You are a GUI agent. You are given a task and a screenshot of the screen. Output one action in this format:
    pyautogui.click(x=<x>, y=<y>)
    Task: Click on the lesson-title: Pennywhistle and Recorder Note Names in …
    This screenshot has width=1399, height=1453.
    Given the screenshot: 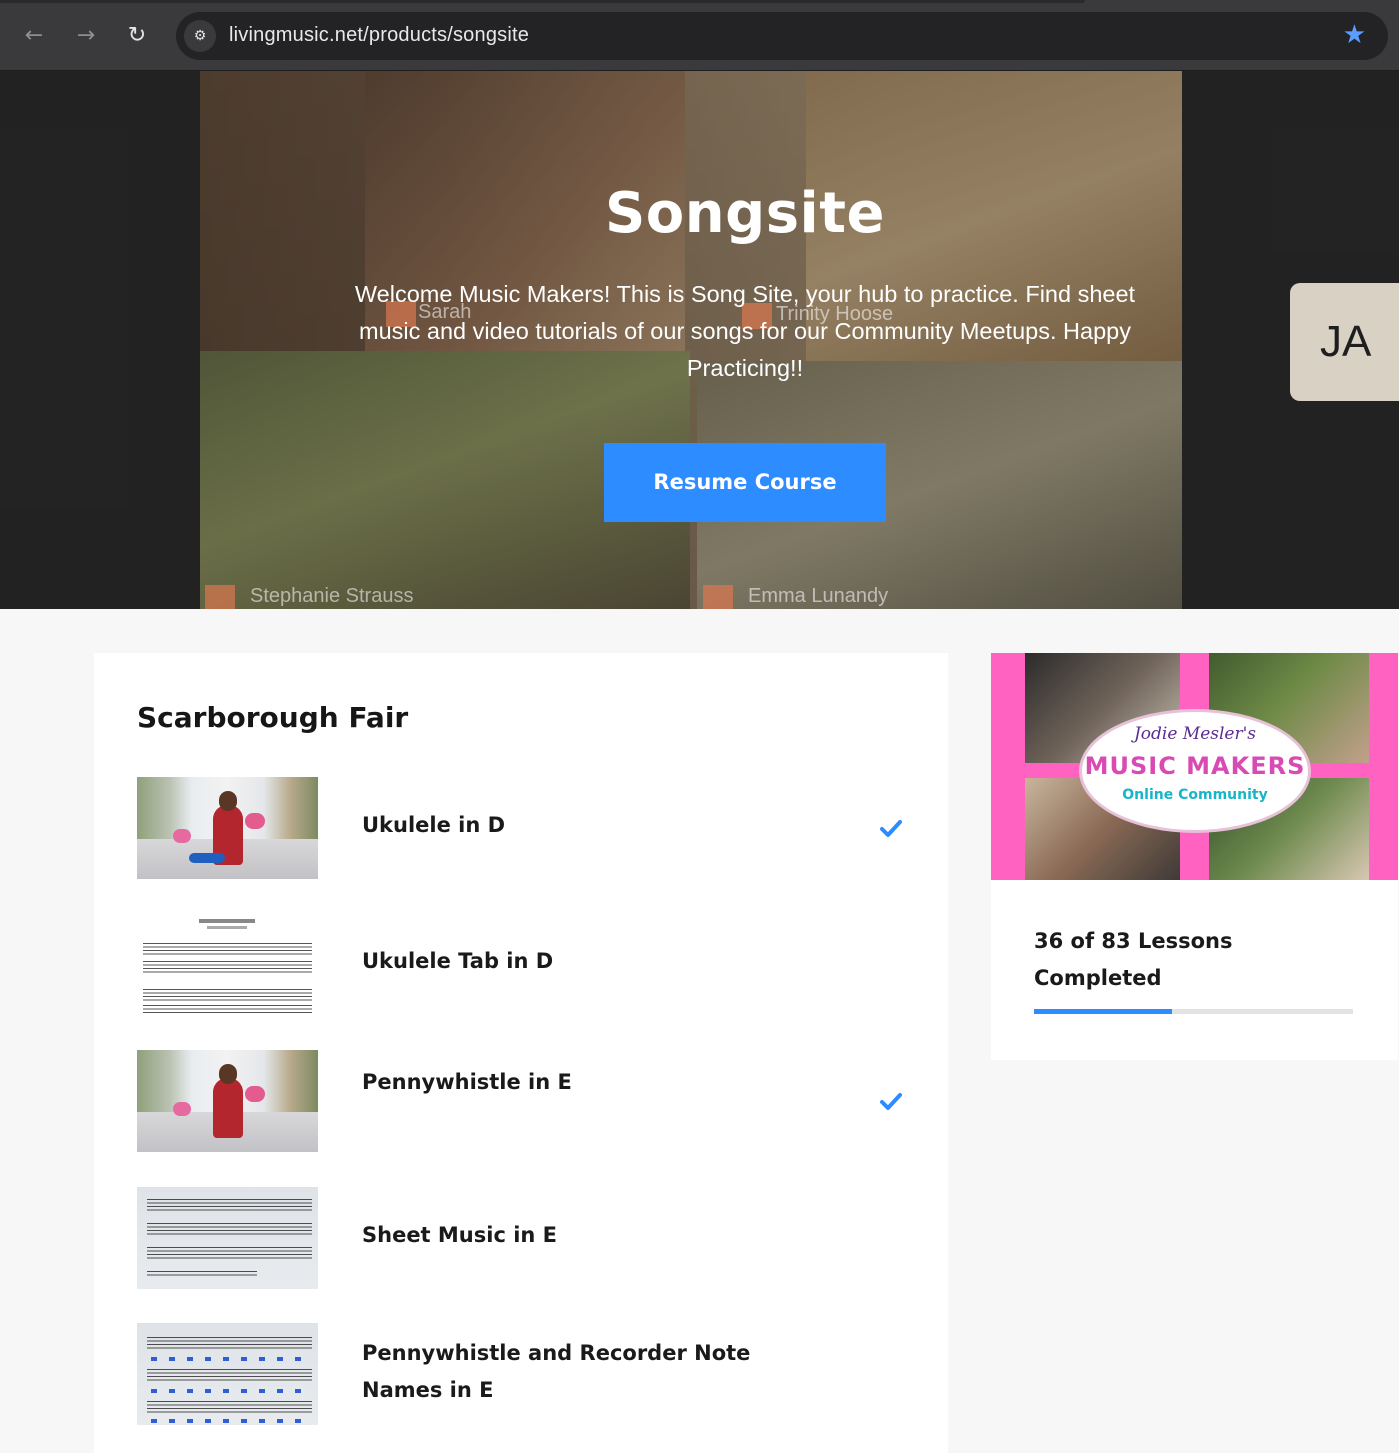 What is the action you would take?
    pyautogui.click(x=562, y=1372)
    